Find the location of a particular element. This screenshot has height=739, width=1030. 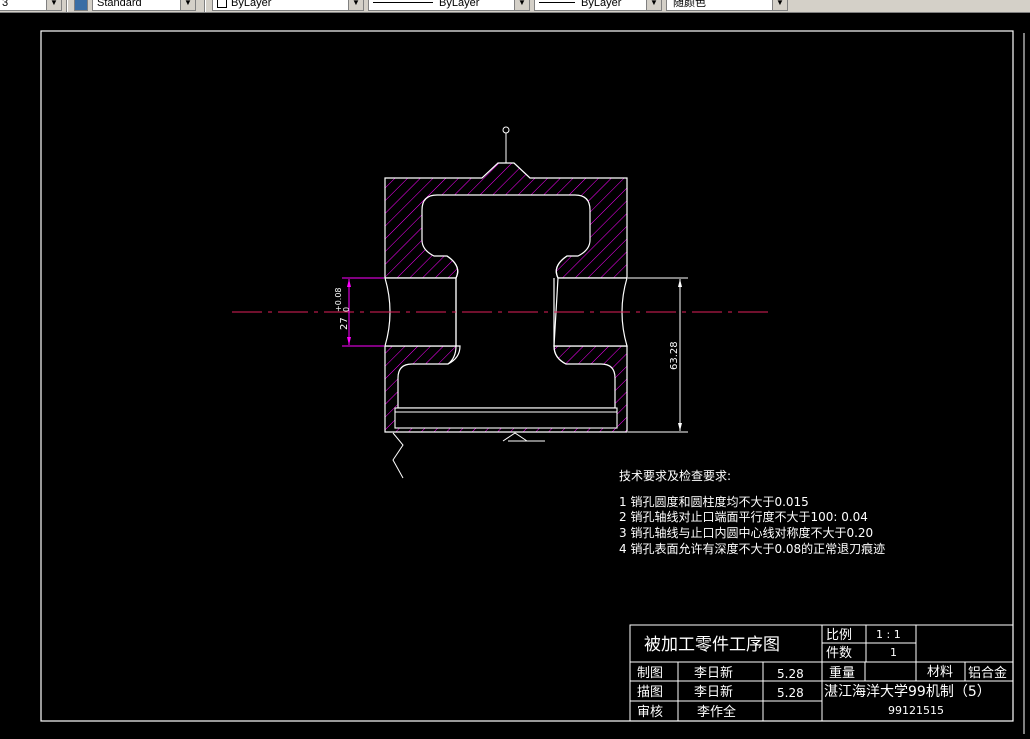

scale-value: 1 is located at coordinates (888, 634).